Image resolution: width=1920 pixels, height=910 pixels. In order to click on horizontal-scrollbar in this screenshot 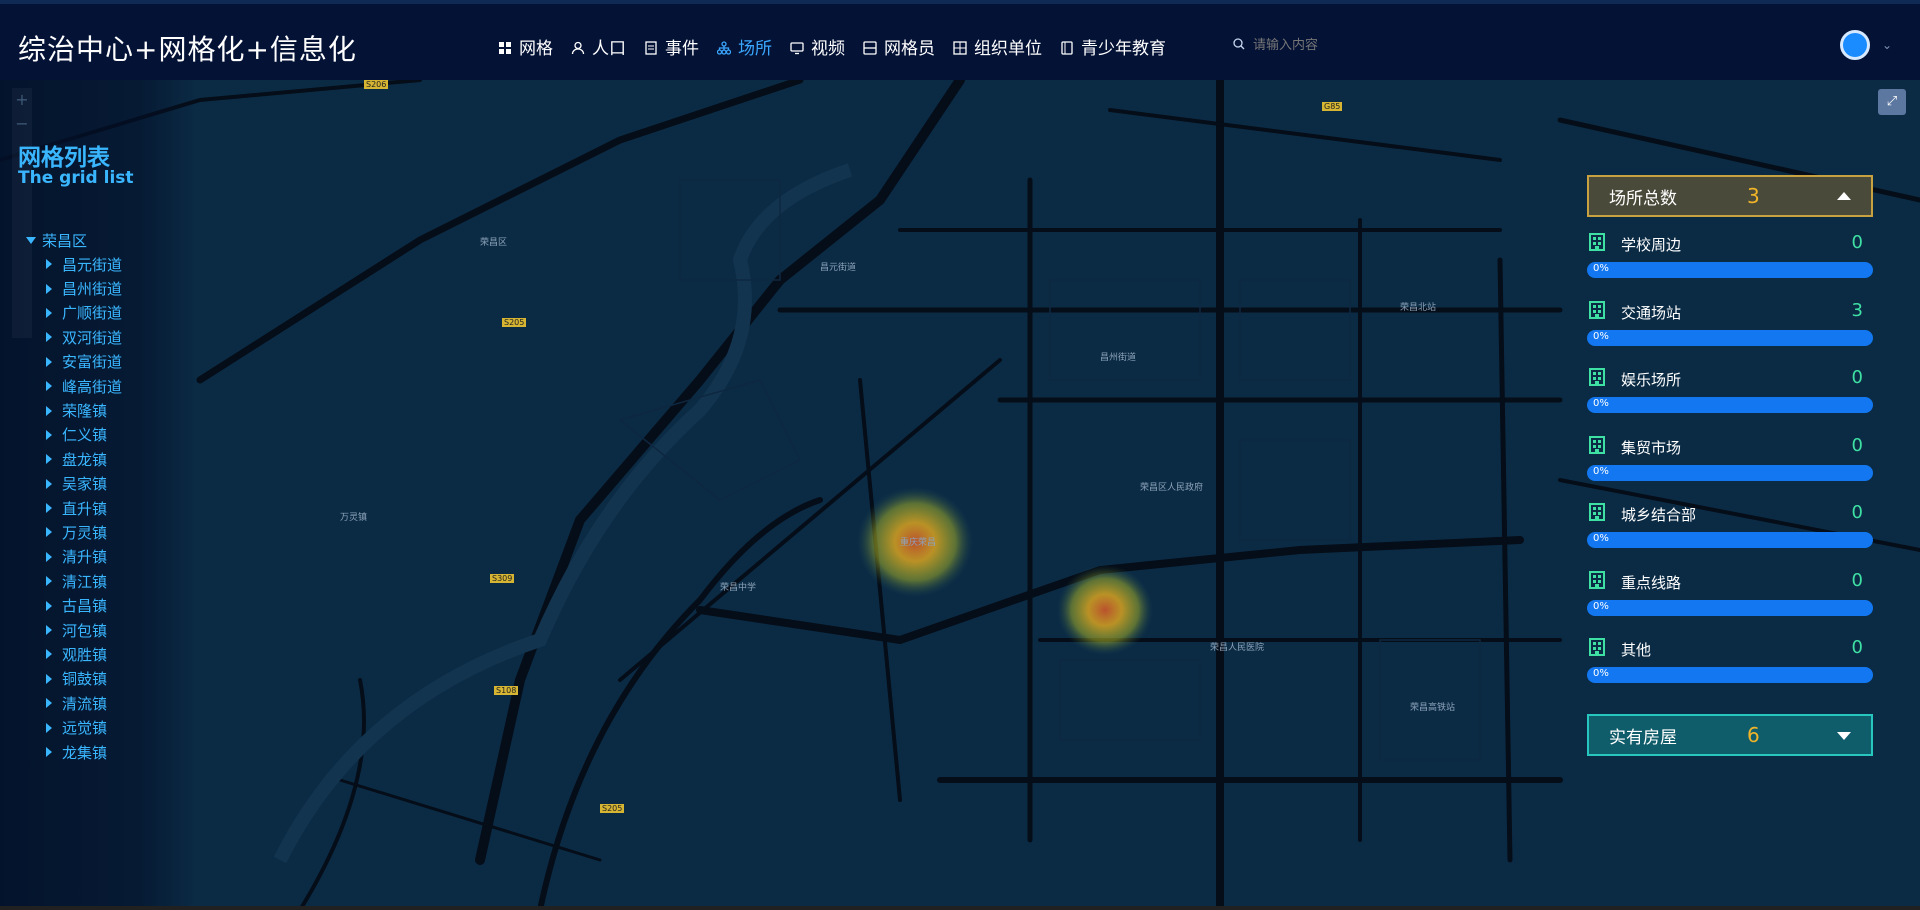, I will do `click(960, 908)`.